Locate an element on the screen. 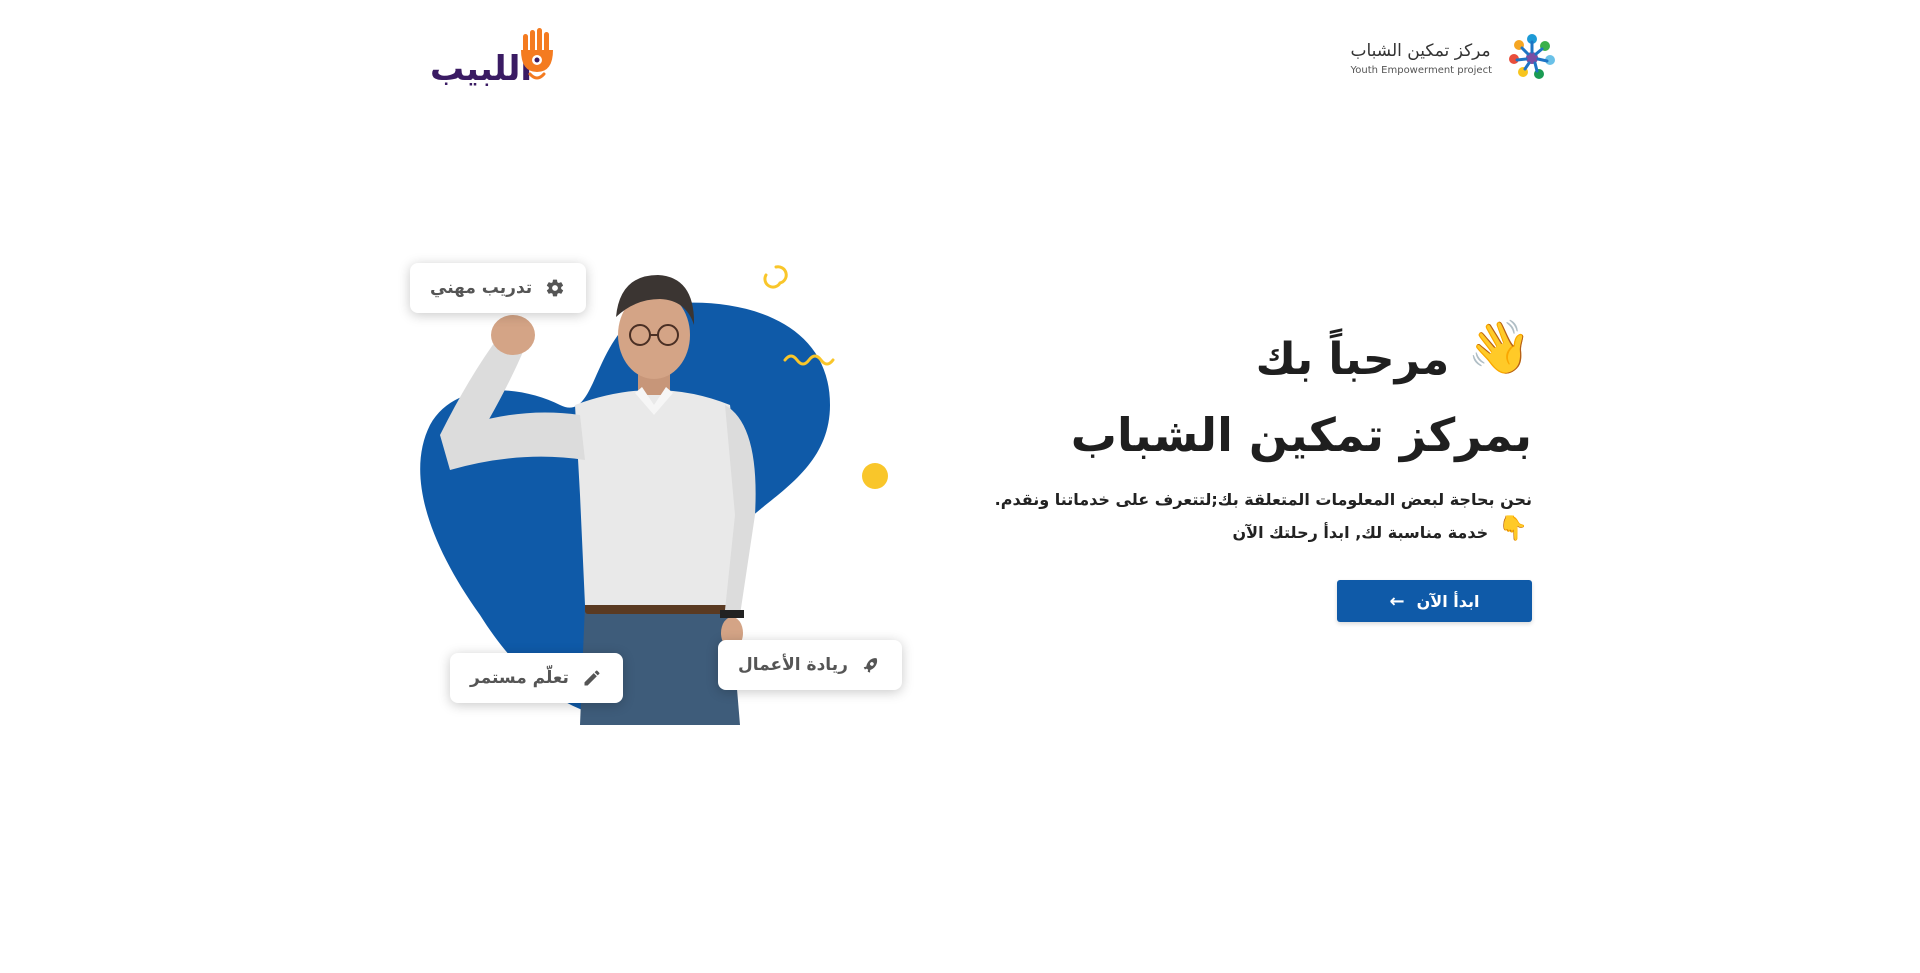  org-subtitle: Youth Empowerment project is located at coordinates (1421, 70).